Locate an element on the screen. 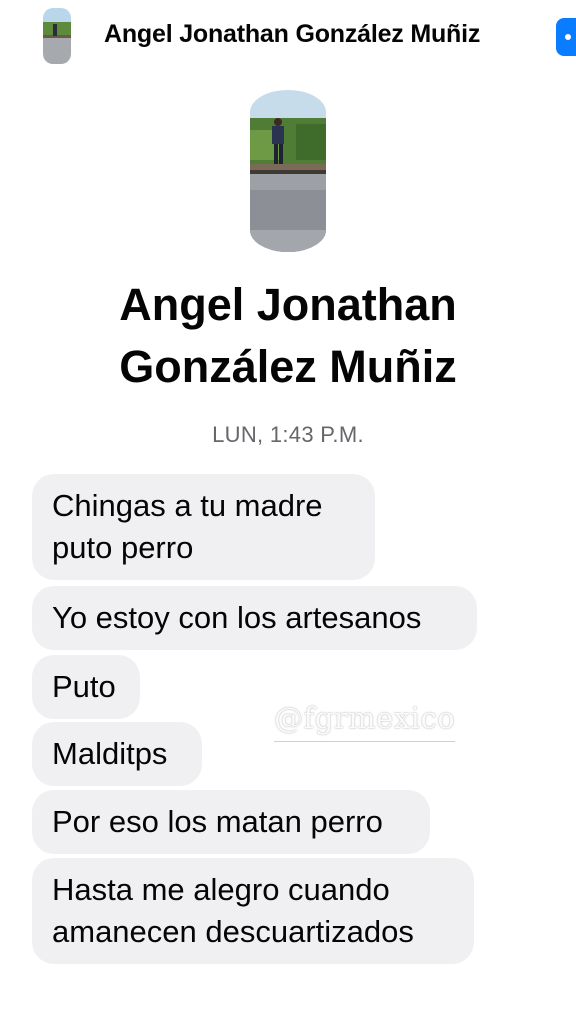  message-text: Chingas a tu madre is located at coordinates (187, 505).